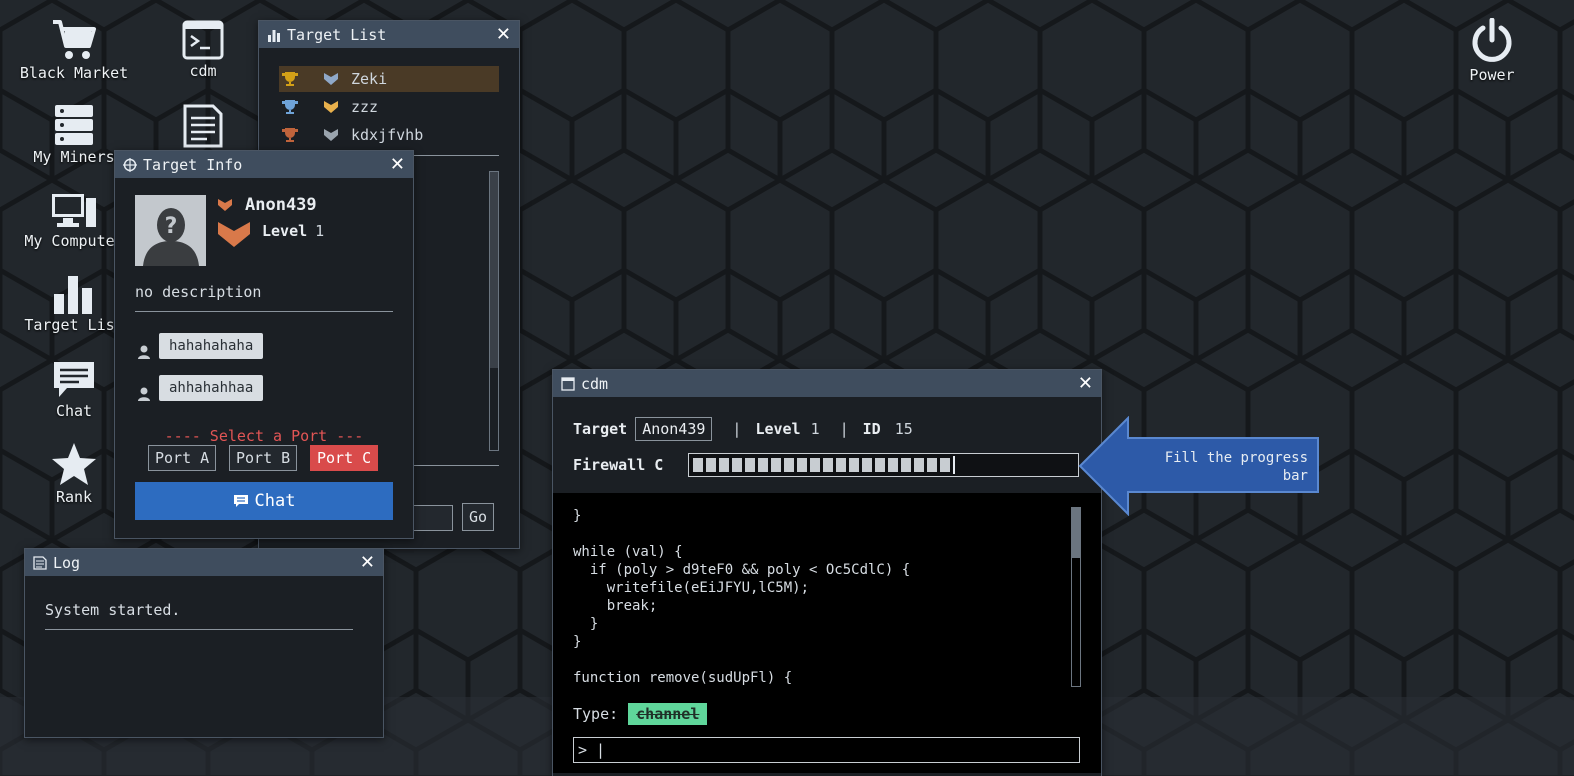  Describe the element at coordinates (74, 73) in the screenshot. I see `desktop-icon-label: Black Market` at that location.